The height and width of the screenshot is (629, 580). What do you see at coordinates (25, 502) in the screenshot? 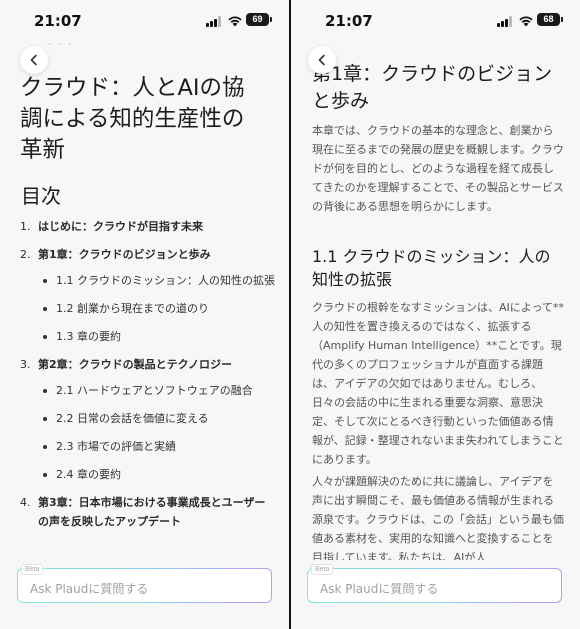
I see `toc-number: 4.` at bounding box center [25, 502].